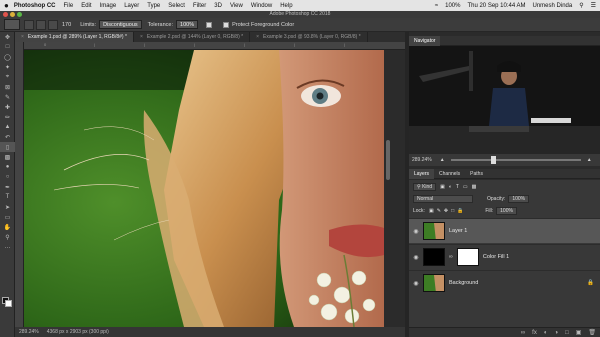 The height and width of the screenshot is (337, 600). I want to click on layer-row-layer-1: ◉ Layer 1, so click(504, 230).